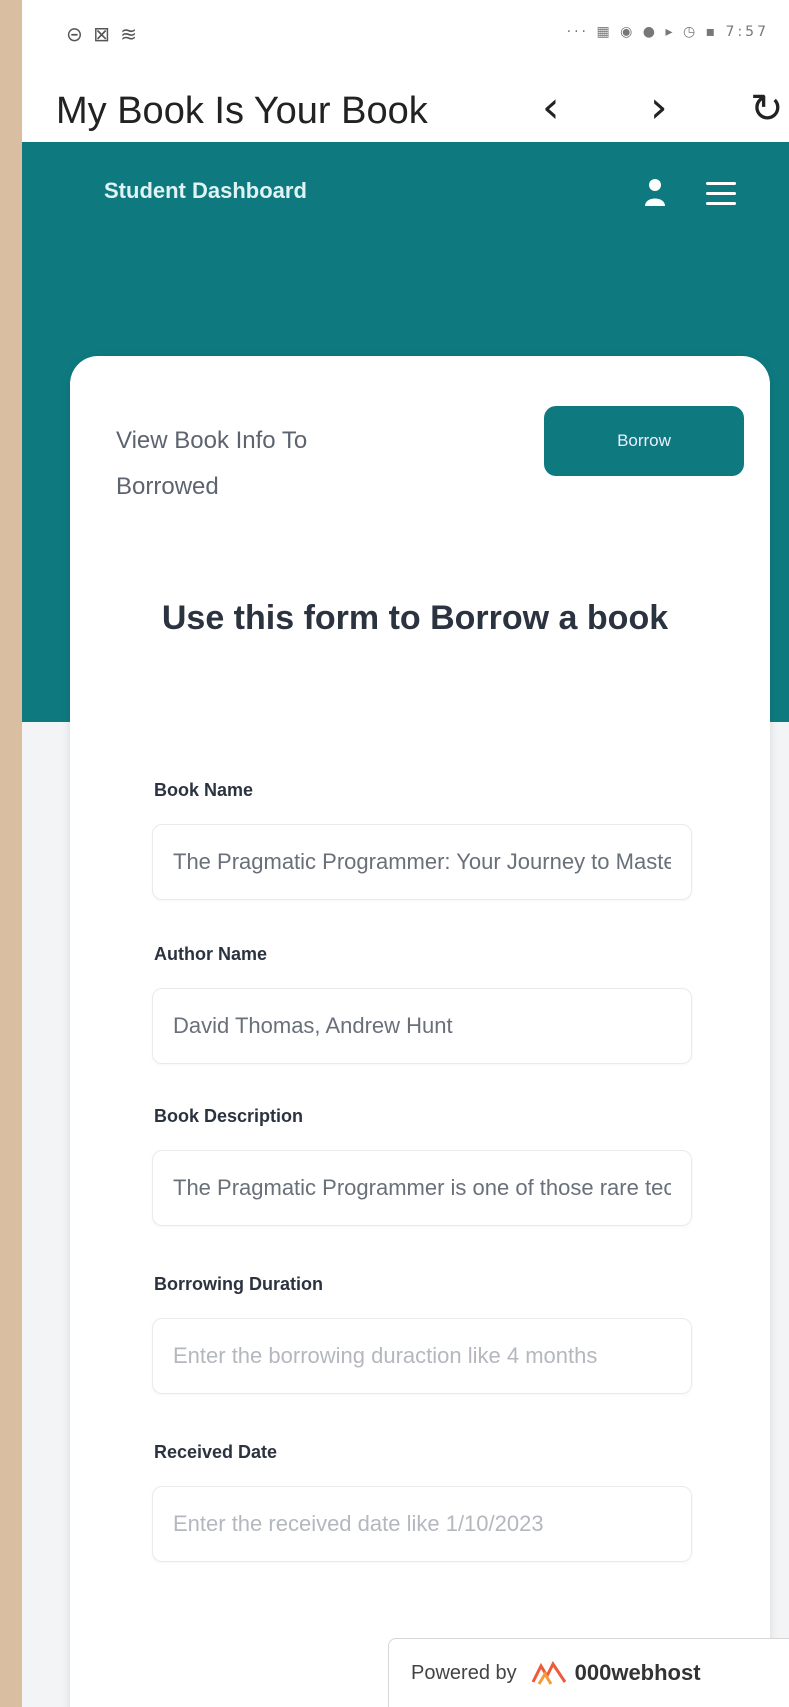  I want to click on book-description-input, so click(422, 1188).